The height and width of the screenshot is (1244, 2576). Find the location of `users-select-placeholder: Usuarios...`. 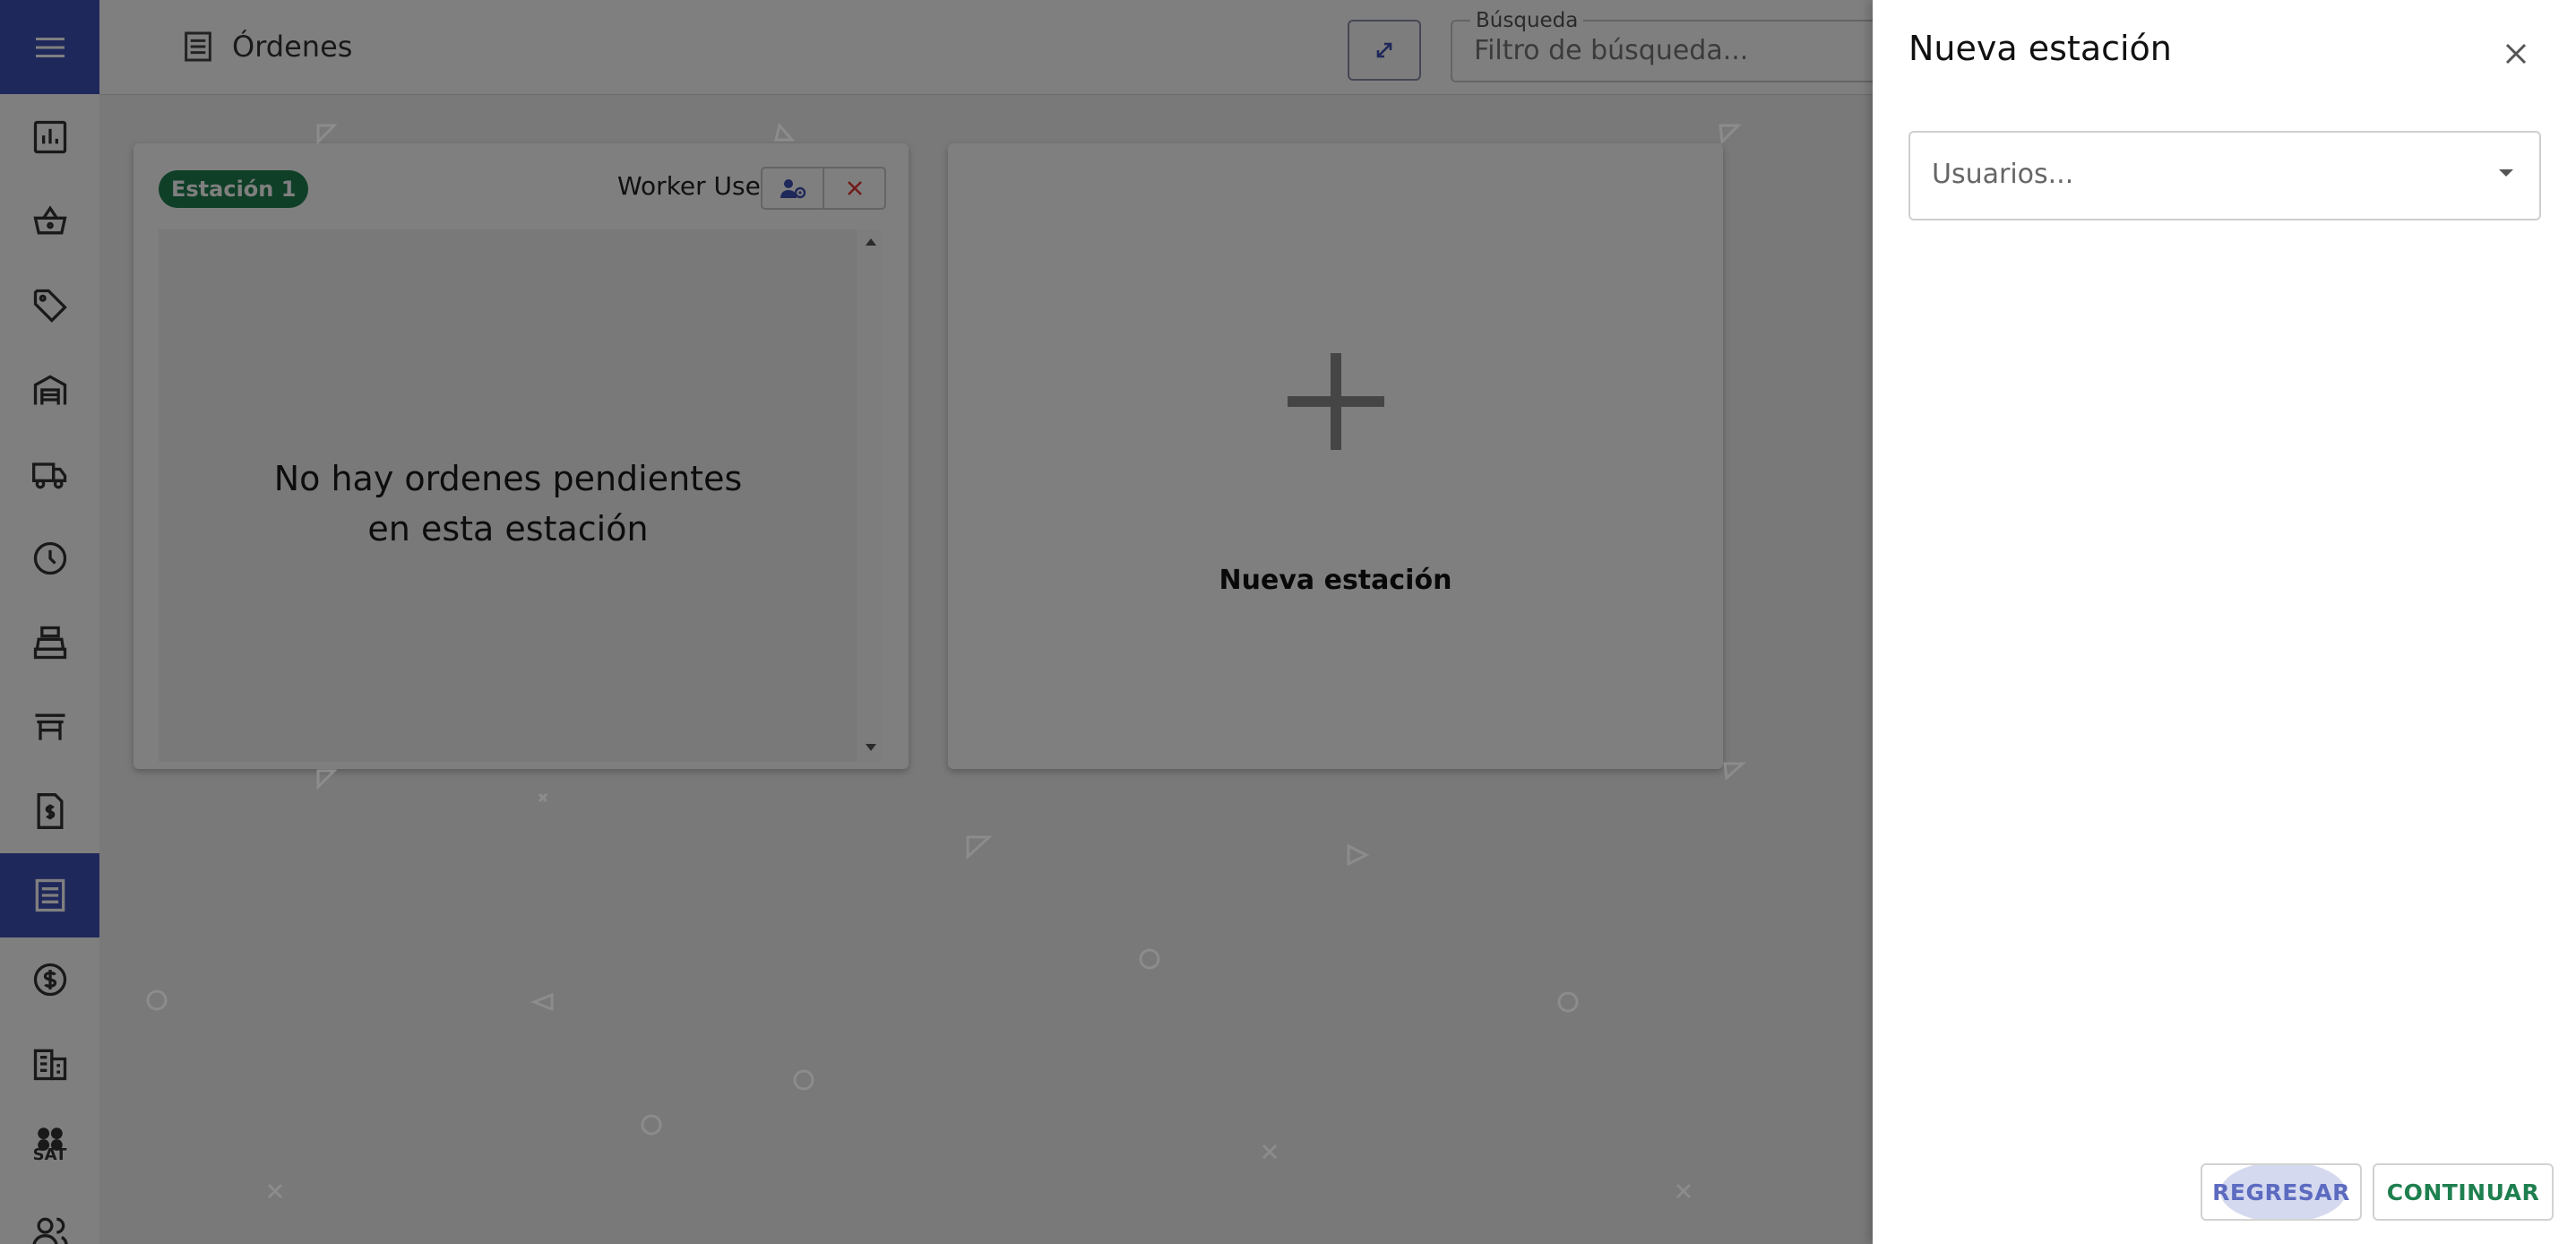

users-select-placeholder: Usuarios... is located at coordinates (2003, 174).